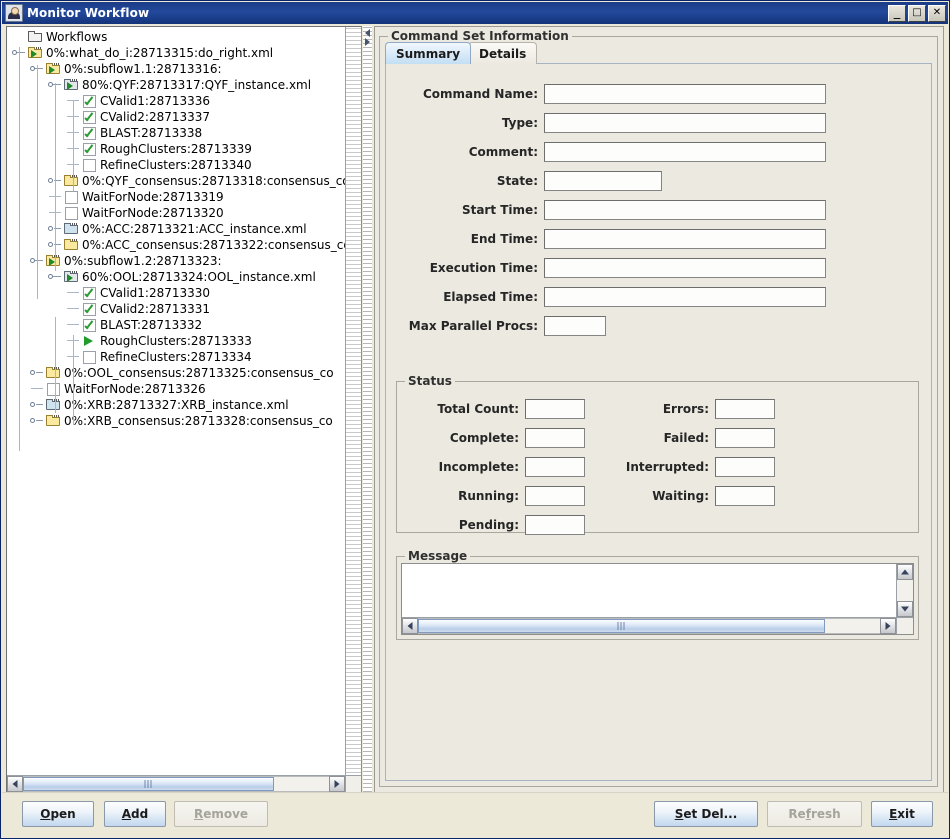 The height and width of the screenshot is (839, 950). Describe the element at coordinates (649, 590) in the screenshot. I see `message-textarea` at that location.